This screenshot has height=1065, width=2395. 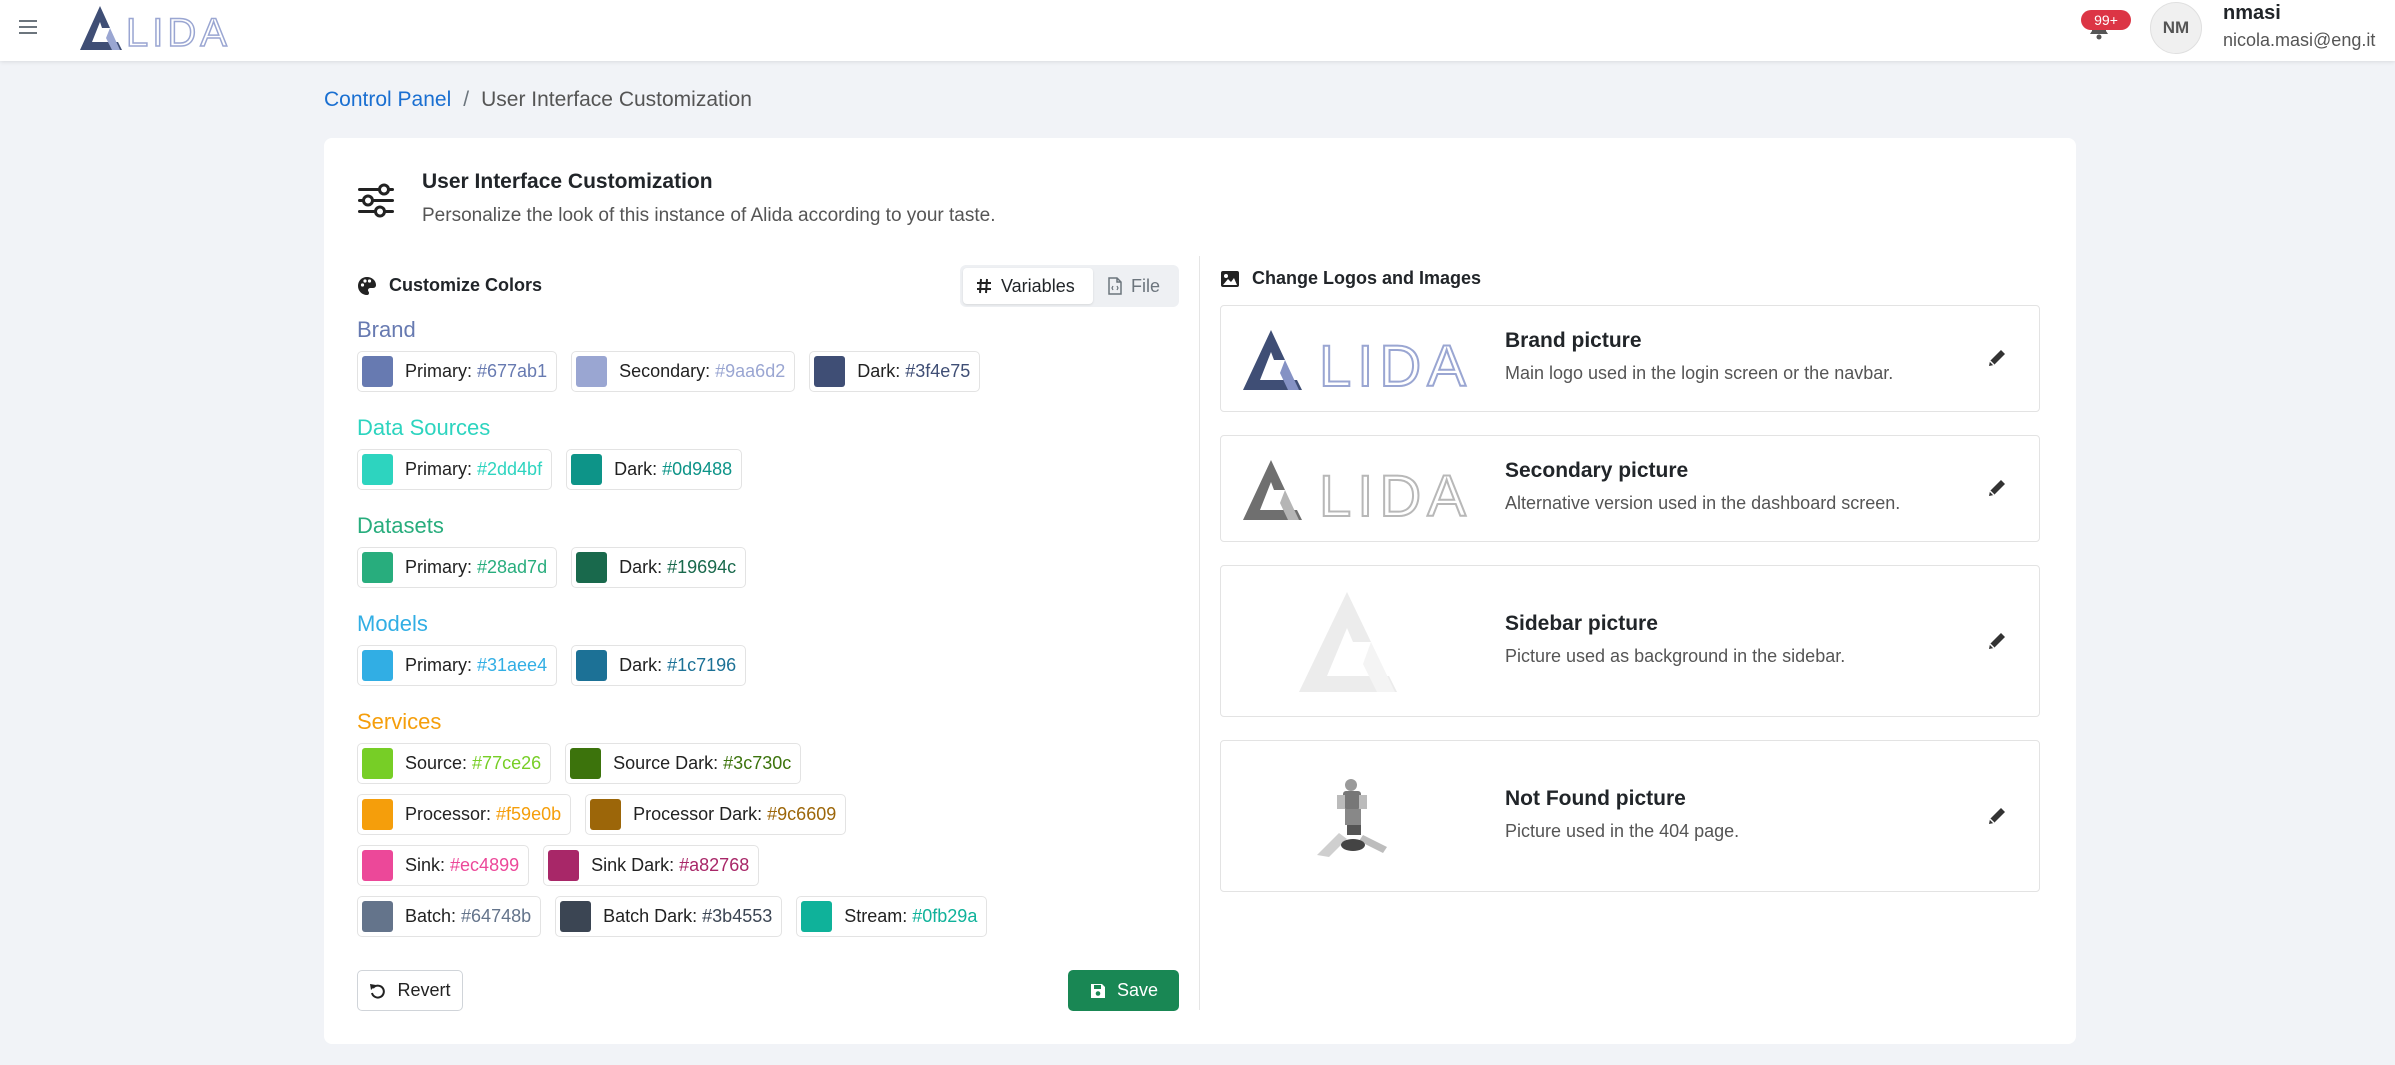 What do you see at coordinates (702, 665) in the screenshot?
I see `color-value: #1c7196` at bounding box center [702, 665].